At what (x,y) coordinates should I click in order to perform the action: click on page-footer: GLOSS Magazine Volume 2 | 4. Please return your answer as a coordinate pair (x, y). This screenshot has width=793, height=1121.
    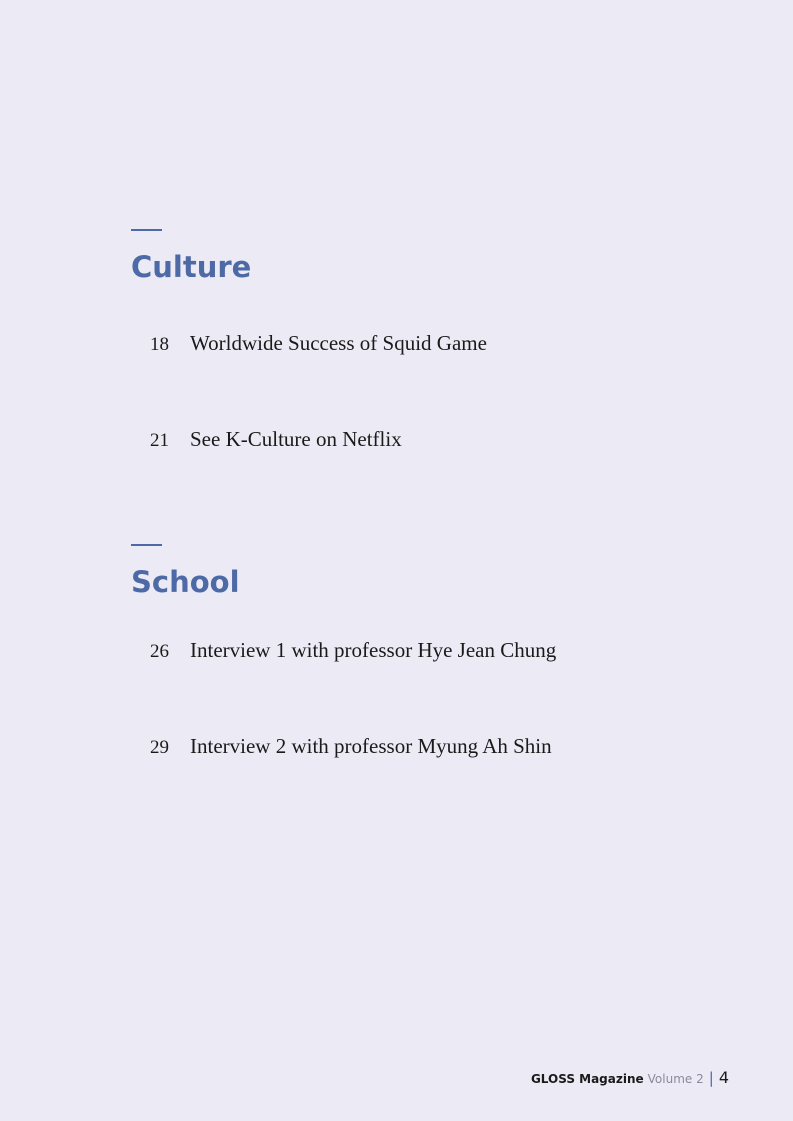
    Looking at the image, I should click on (630, 1077).